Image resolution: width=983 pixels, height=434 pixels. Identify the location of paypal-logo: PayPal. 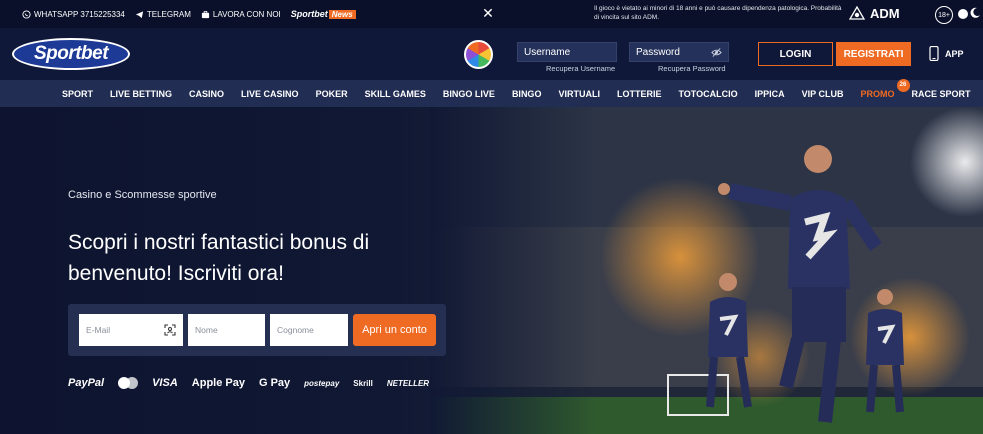
(86, 383).